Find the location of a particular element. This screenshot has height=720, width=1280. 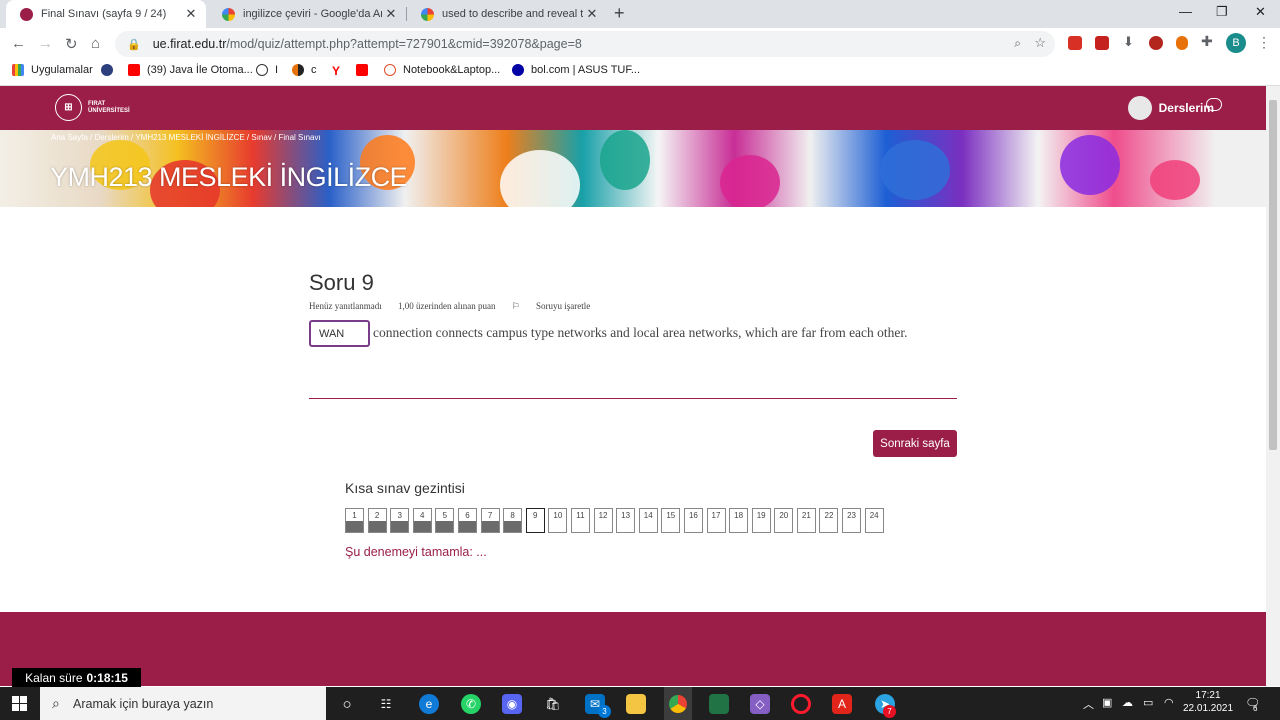

bookmark-extension is located at coordinates (110, 70).